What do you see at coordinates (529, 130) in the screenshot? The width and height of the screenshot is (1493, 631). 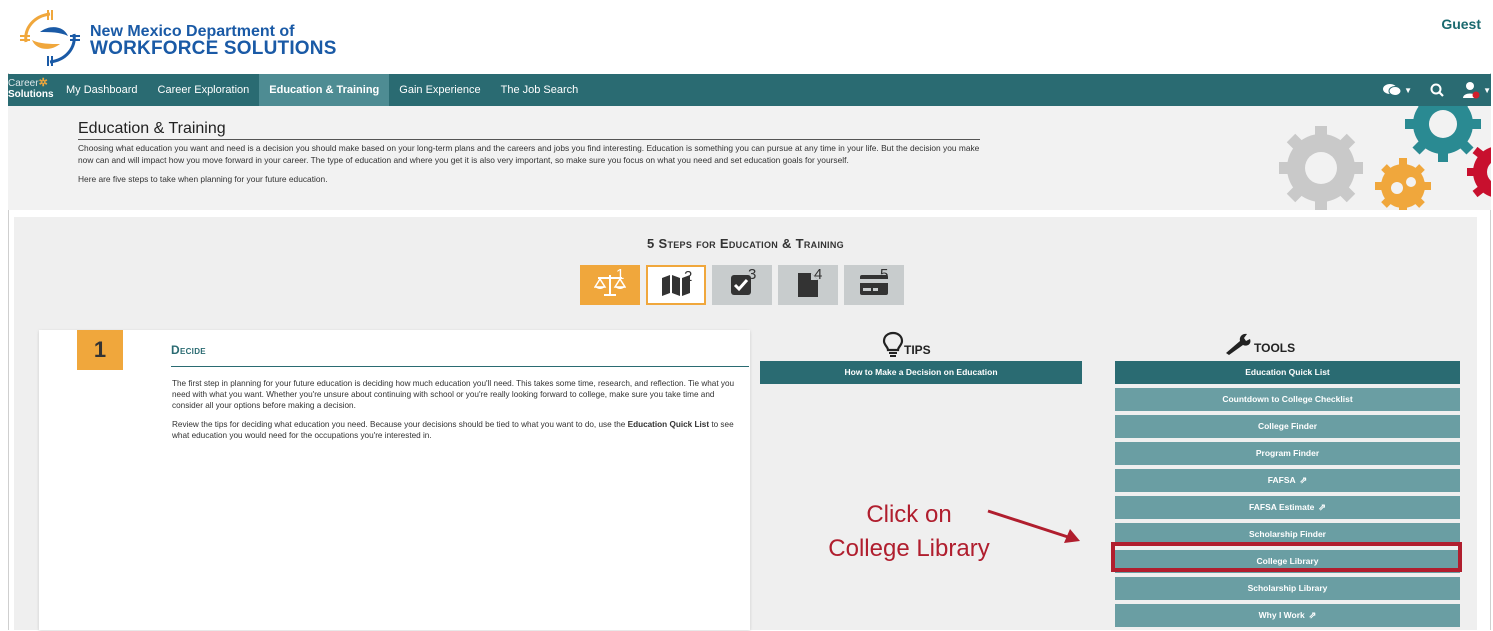 I see `page-title: Education & Training` at bounding box center [529, 130].